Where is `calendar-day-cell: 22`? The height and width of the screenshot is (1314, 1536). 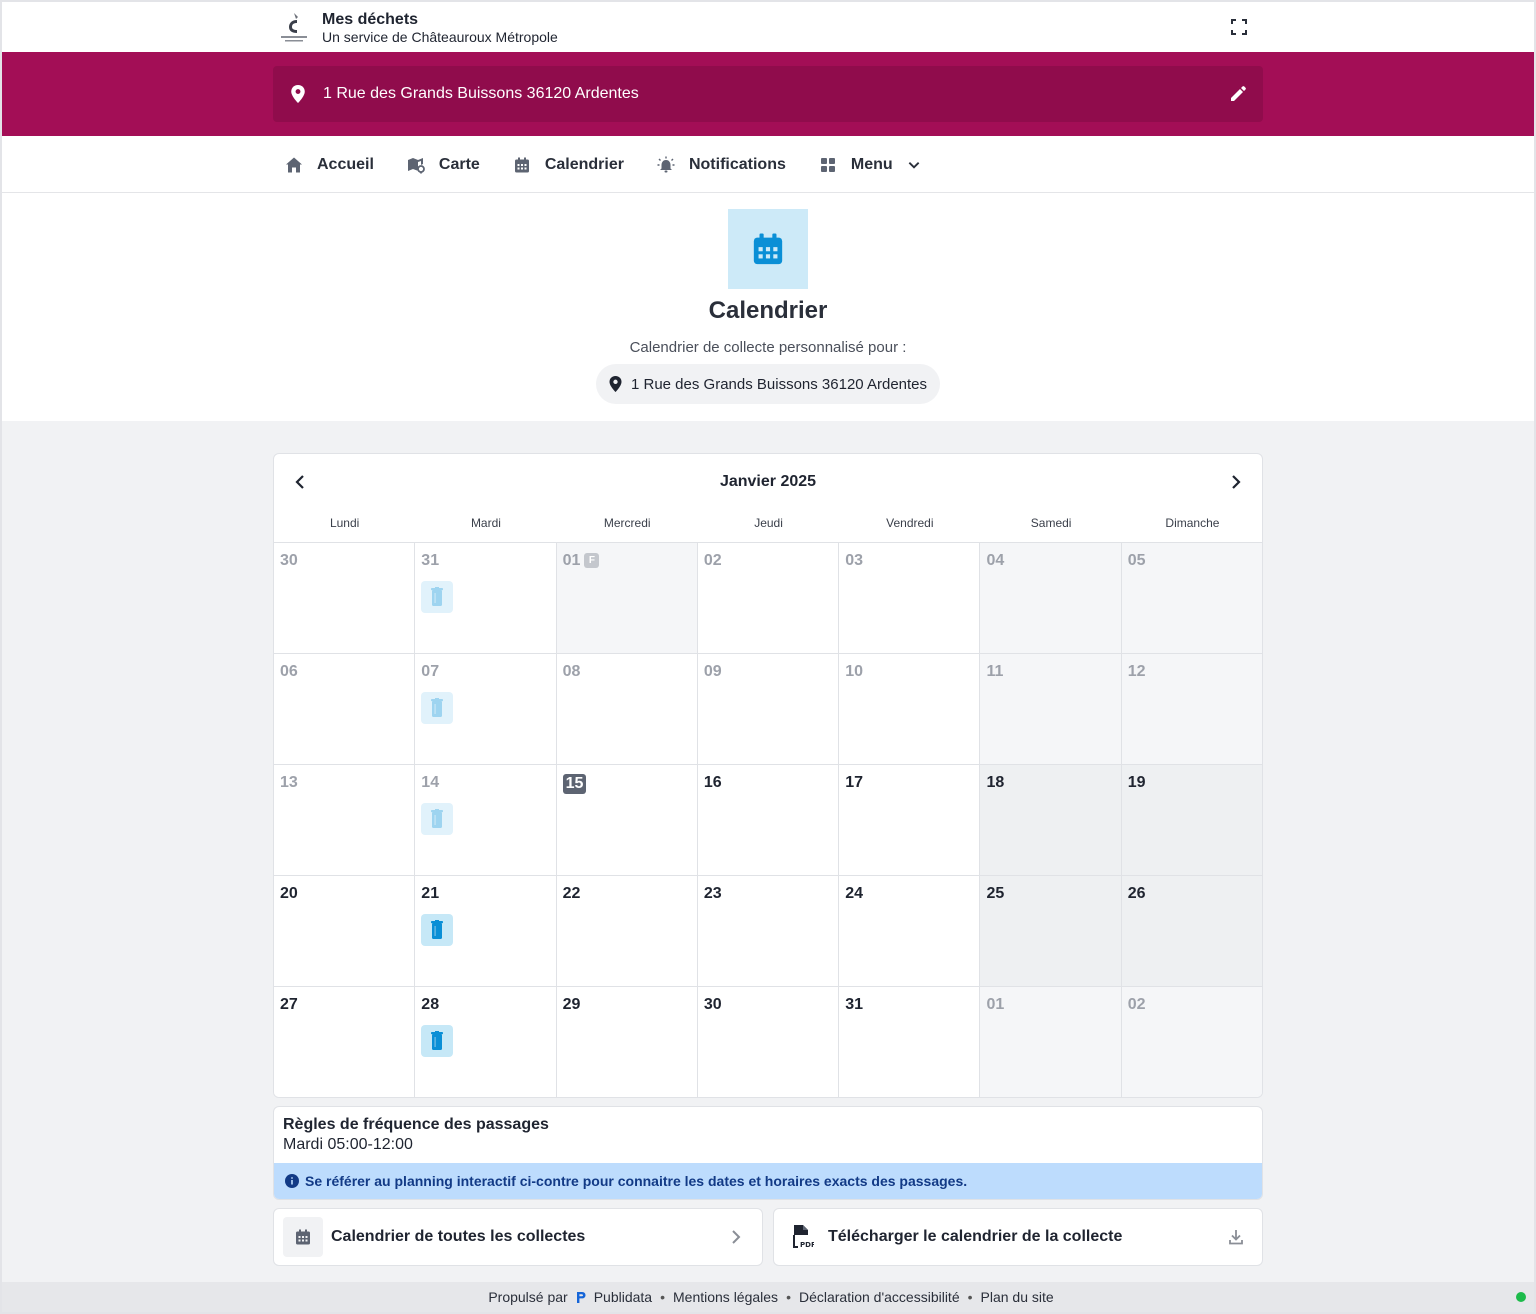
calendar-day-cell: 22 is located at coordinates (627, 931).